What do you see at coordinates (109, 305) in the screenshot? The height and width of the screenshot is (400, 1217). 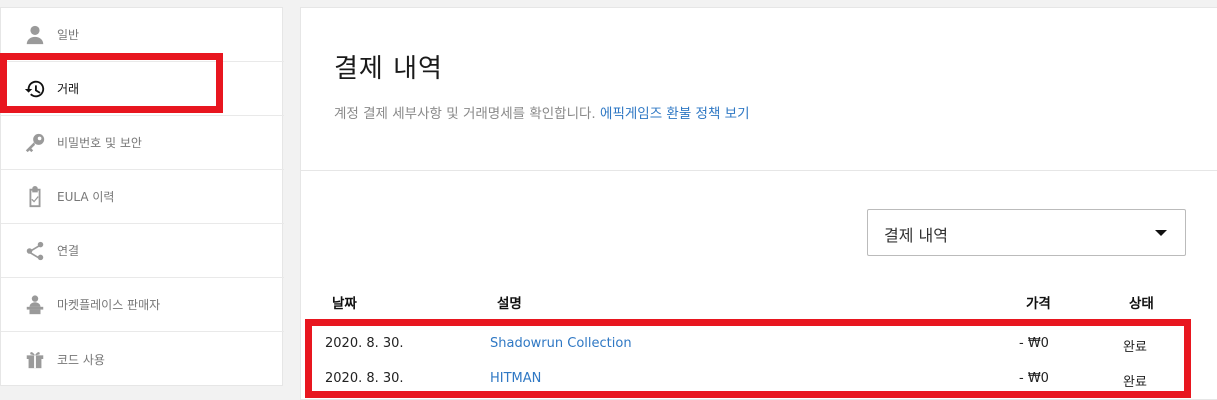 I see `sidebar-item-label: 마켓플레이스 판매자` at bounding box center [109, 305].